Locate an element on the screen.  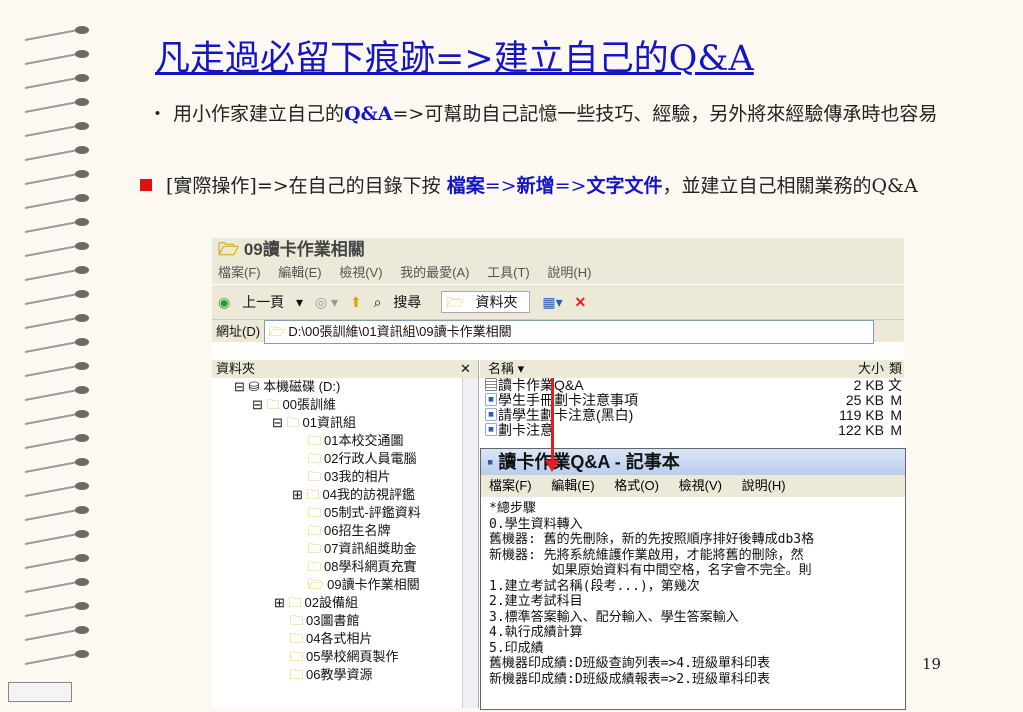
folder-pane-scrollbar is located at coordinates (470, 543).